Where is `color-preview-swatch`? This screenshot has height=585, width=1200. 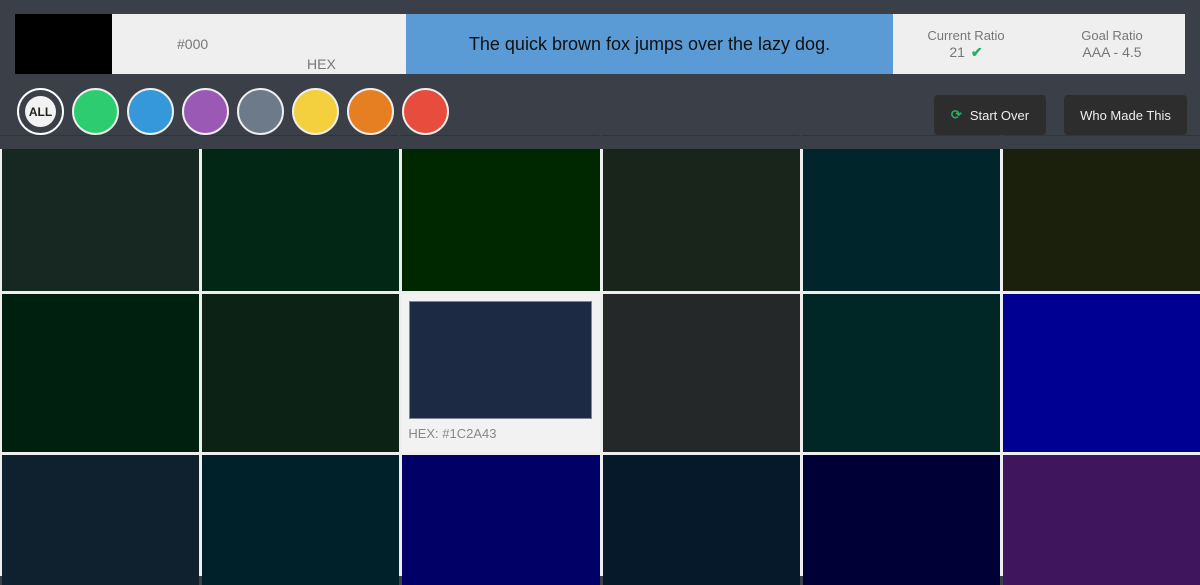
color-preview-swatch is located at coordinates (66, 44).